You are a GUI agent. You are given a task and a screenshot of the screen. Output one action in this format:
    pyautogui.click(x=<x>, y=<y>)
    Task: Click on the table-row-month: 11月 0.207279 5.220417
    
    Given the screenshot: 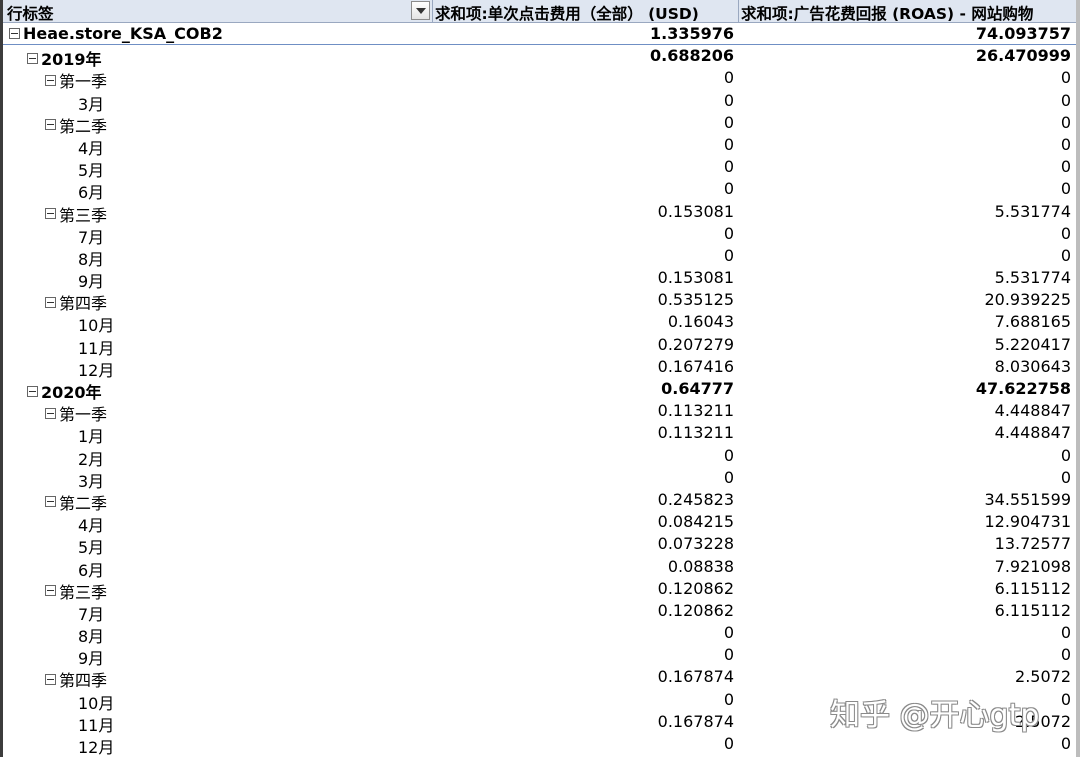 What is the action you would take?
    pyautogui.click(x=539, y=346)
    